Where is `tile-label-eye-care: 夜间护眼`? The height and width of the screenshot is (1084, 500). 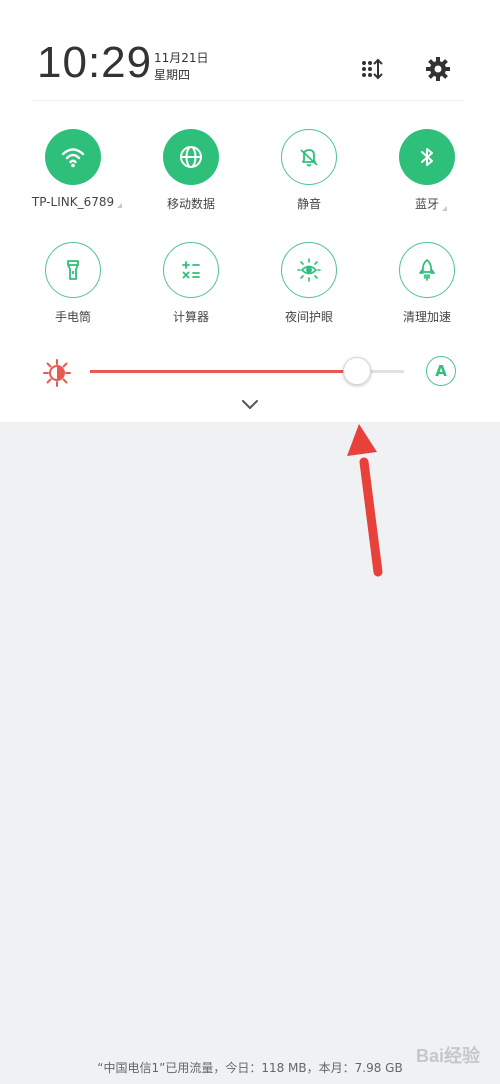
tile-label-eye-care: 夜间护眼 is located at coordinates (308, 317).